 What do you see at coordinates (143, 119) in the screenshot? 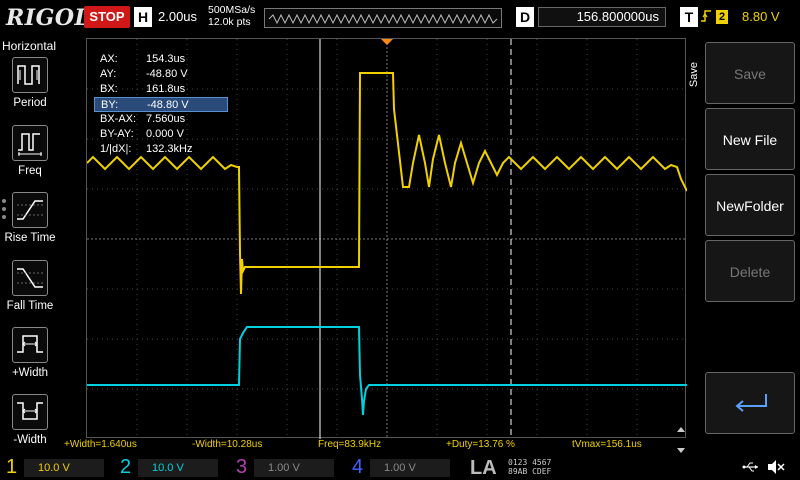
I see `cursor-row: BX-AX: 7.560us` at bounding box center [143, 119].